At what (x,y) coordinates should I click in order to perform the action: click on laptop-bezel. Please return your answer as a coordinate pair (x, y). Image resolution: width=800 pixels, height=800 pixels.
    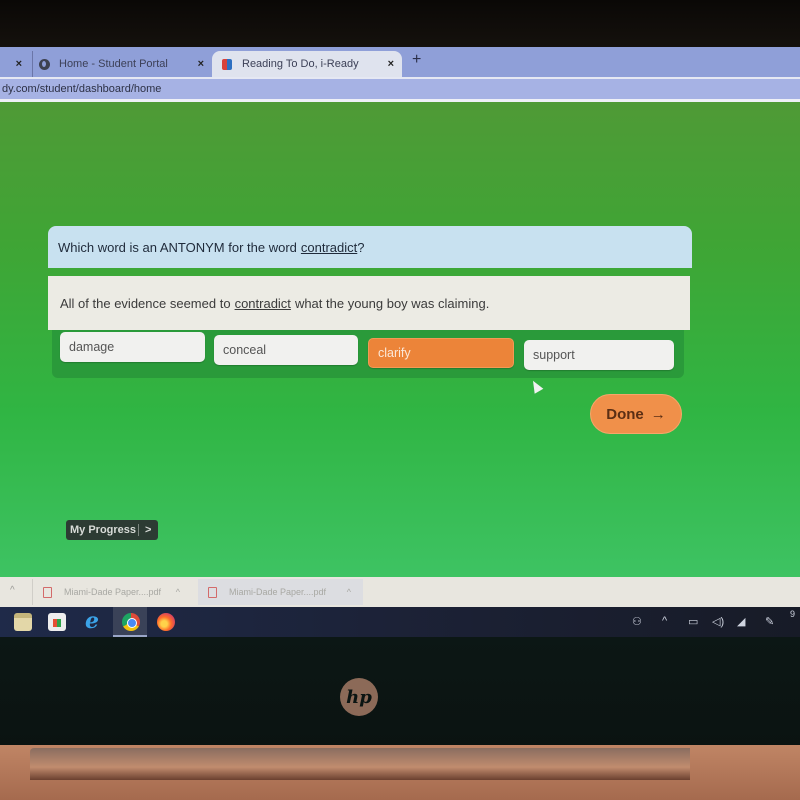
    Looking at the image, I should click on (400, 692).